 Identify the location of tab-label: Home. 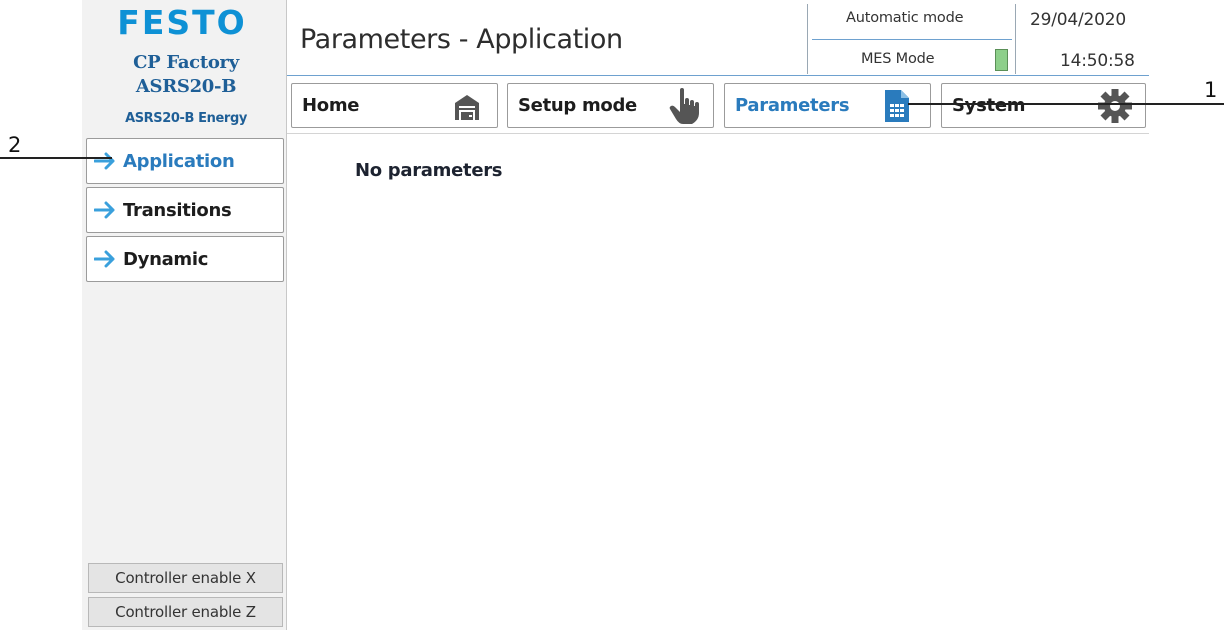
(331, 105).